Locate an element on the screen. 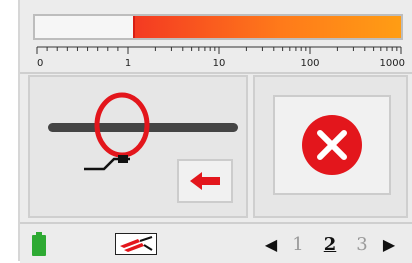 The image size is (412, 263). page-navigator: ◀ 1 2 3 ▶ is located at coordinates (330, 244).